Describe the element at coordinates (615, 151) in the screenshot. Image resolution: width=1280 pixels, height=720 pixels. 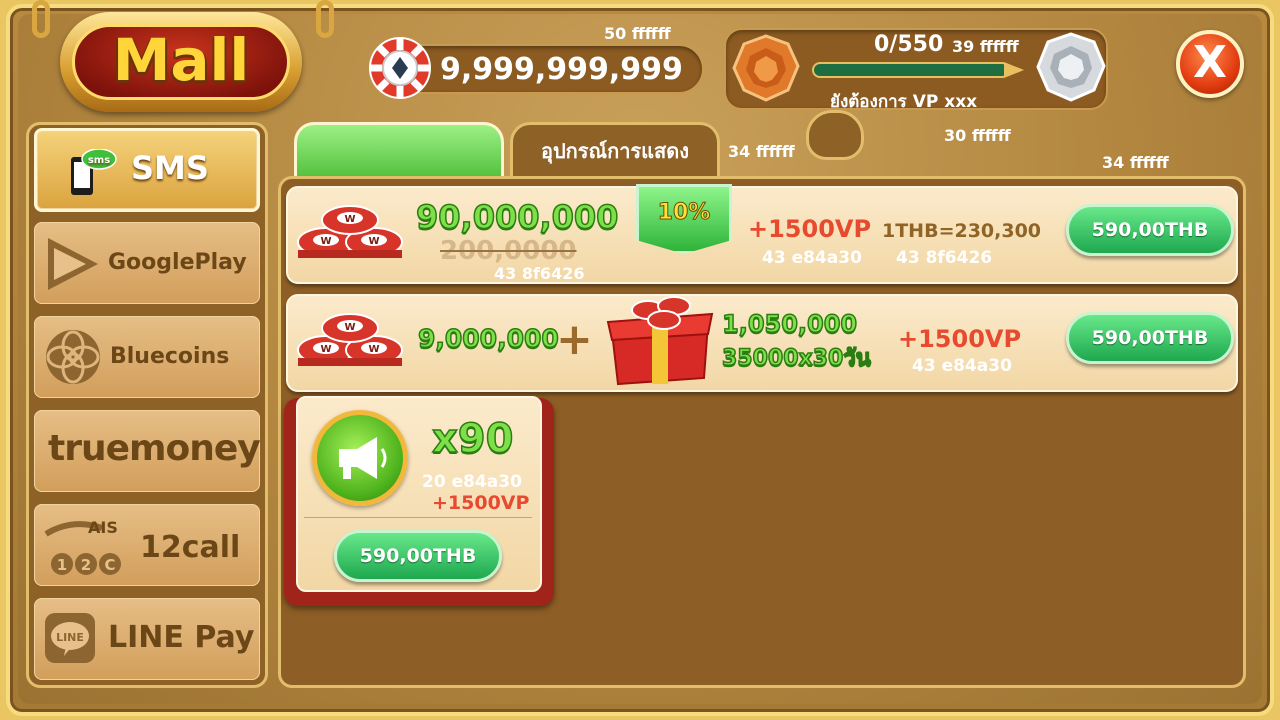
I see `tab-props: อุปกรณ์การแสดง` at that location.